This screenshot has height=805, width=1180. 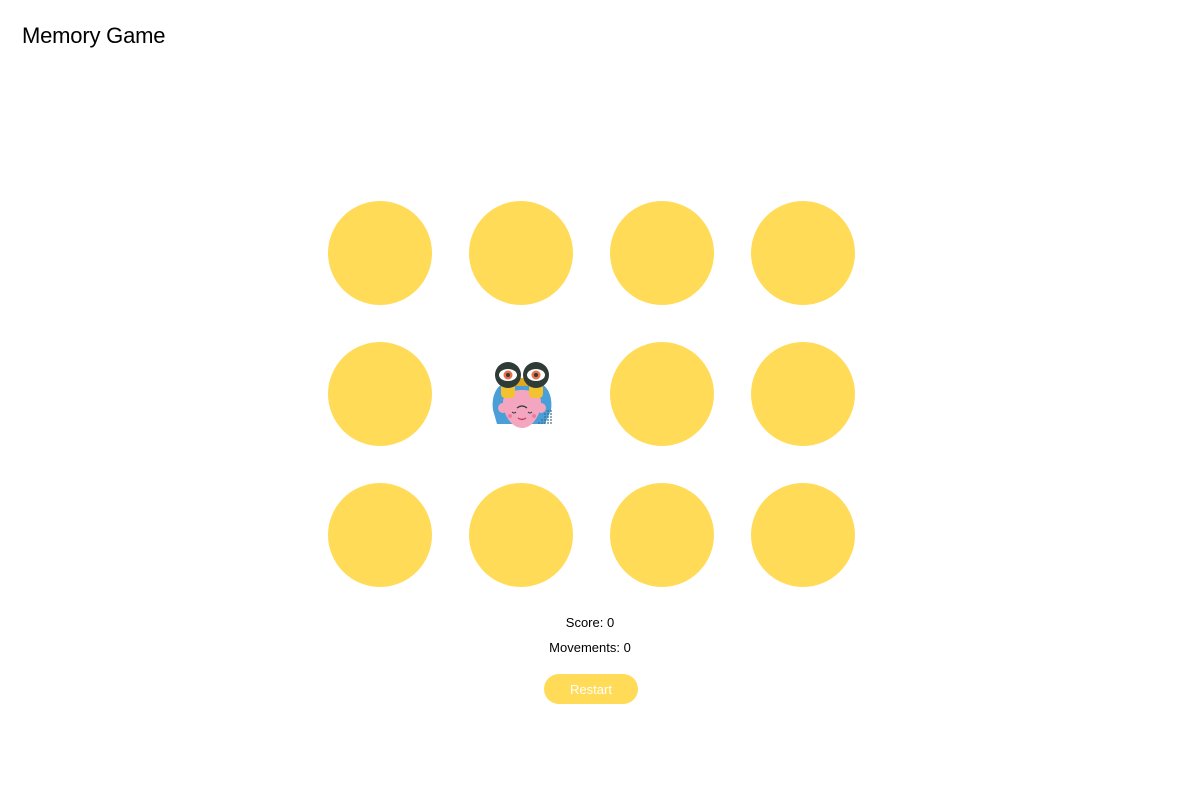 I want to click on page-title: Memory Game, so click(x=94, y=35).